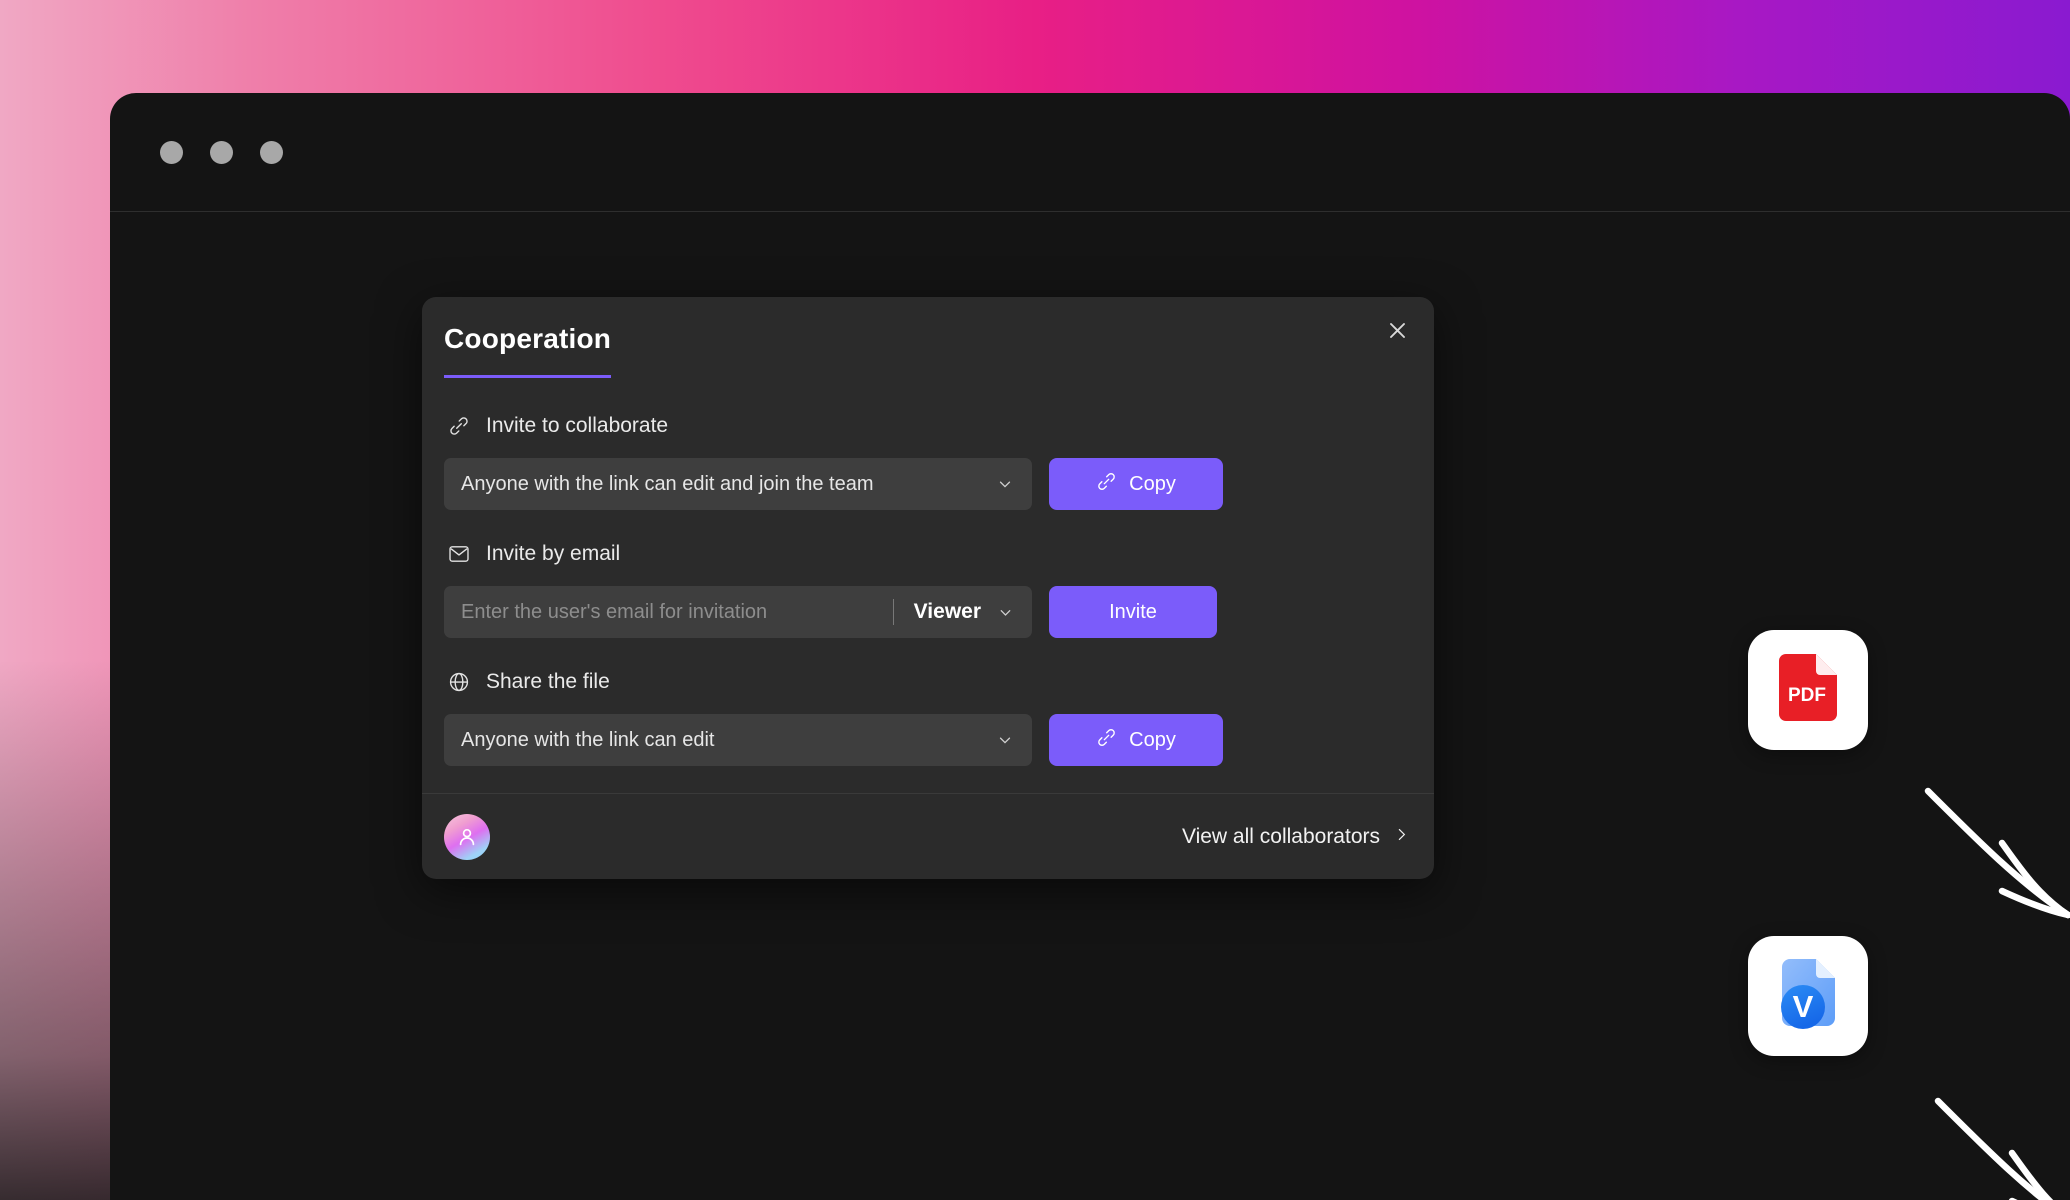 This screenshot has width=2070, height=1200. What do you see at coordinates (928, 836) in the screenshot?
I see `dialog-footer: View all collaborators` at bounding box center [928, 836].